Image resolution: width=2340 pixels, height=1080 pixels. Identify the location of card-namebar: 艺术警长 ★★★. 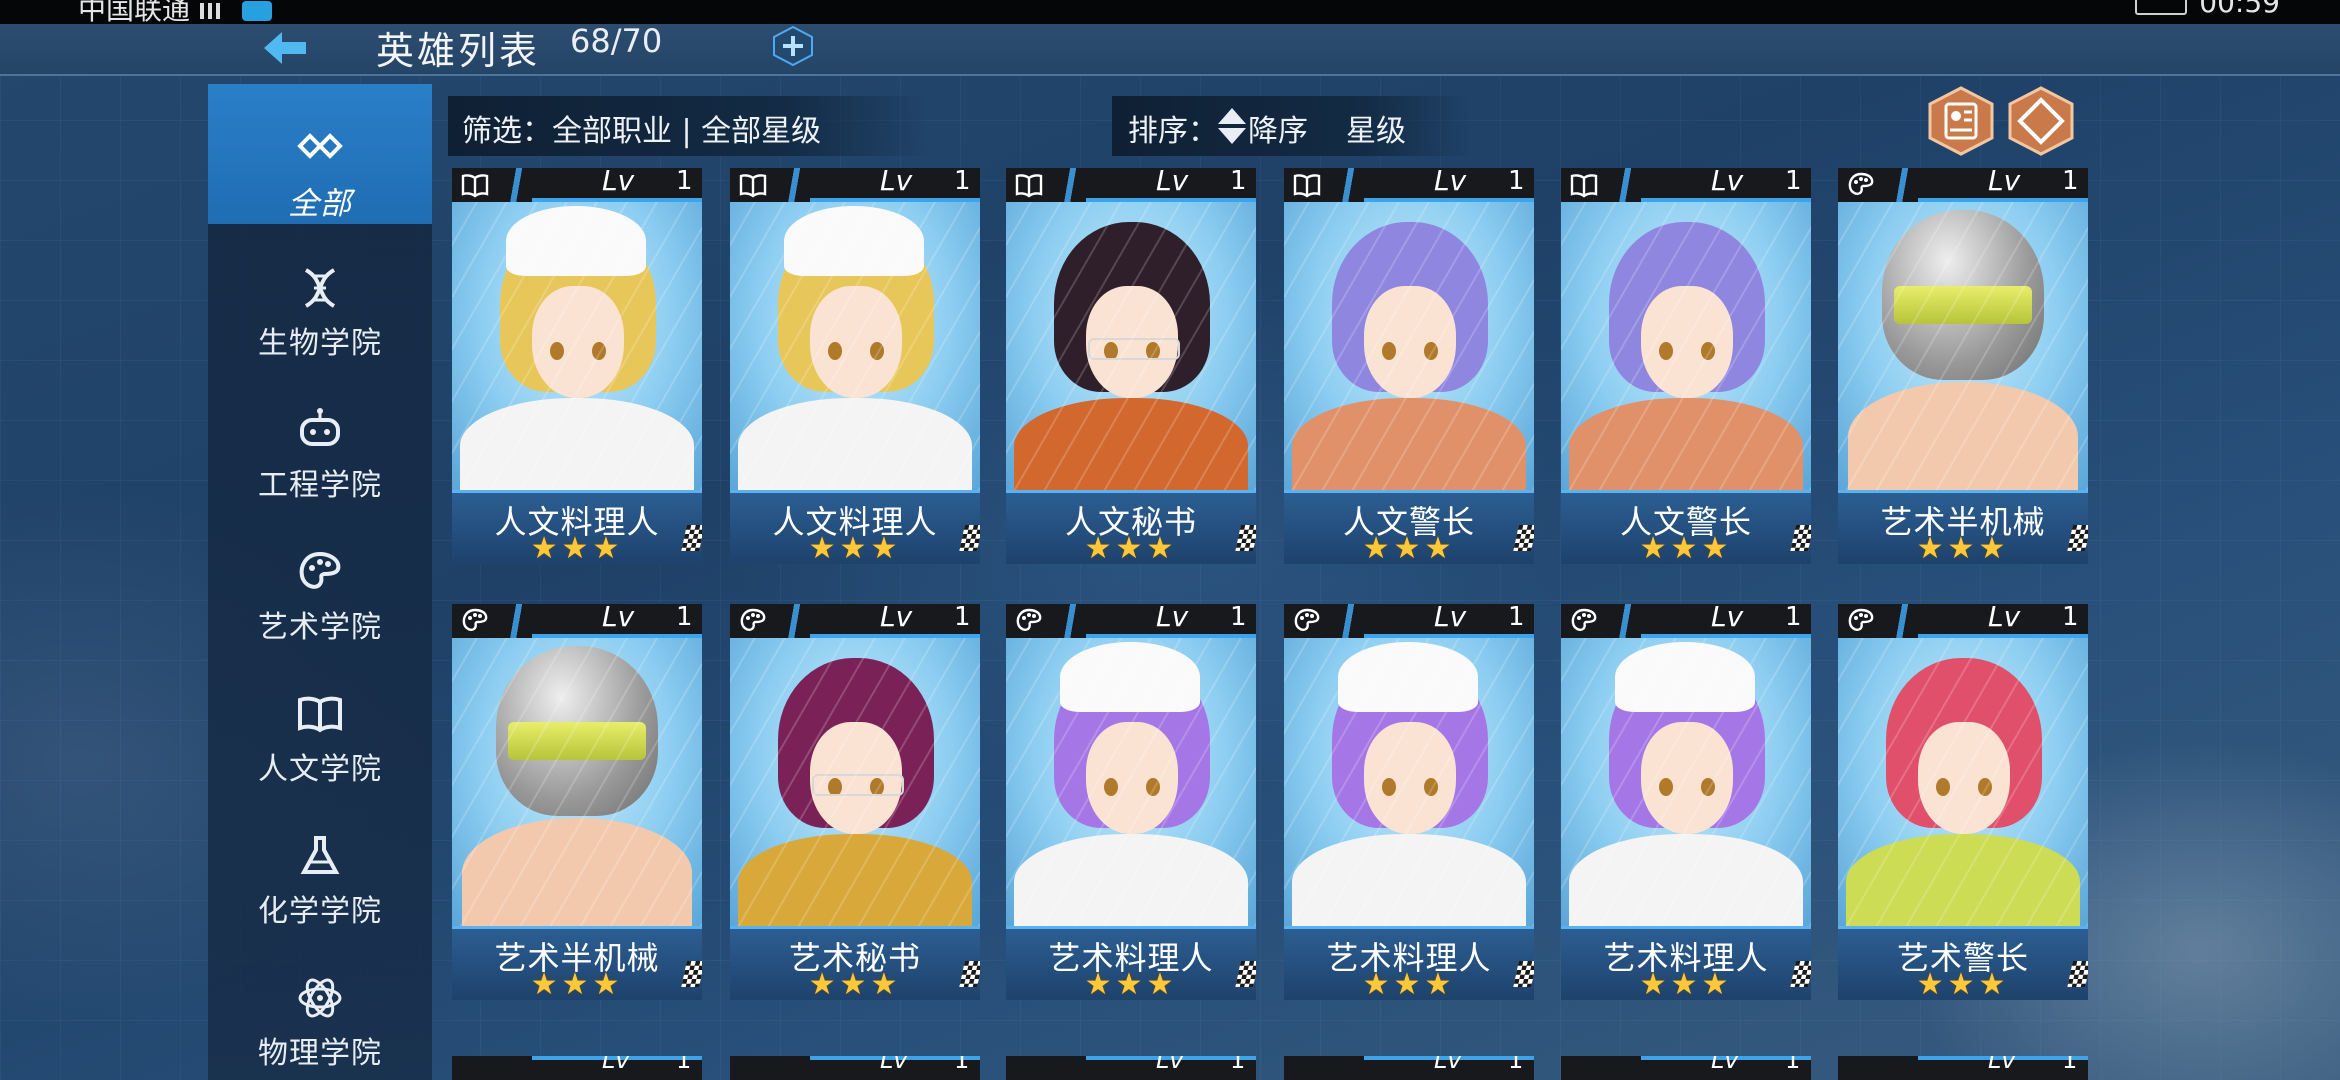
(1963, 963).